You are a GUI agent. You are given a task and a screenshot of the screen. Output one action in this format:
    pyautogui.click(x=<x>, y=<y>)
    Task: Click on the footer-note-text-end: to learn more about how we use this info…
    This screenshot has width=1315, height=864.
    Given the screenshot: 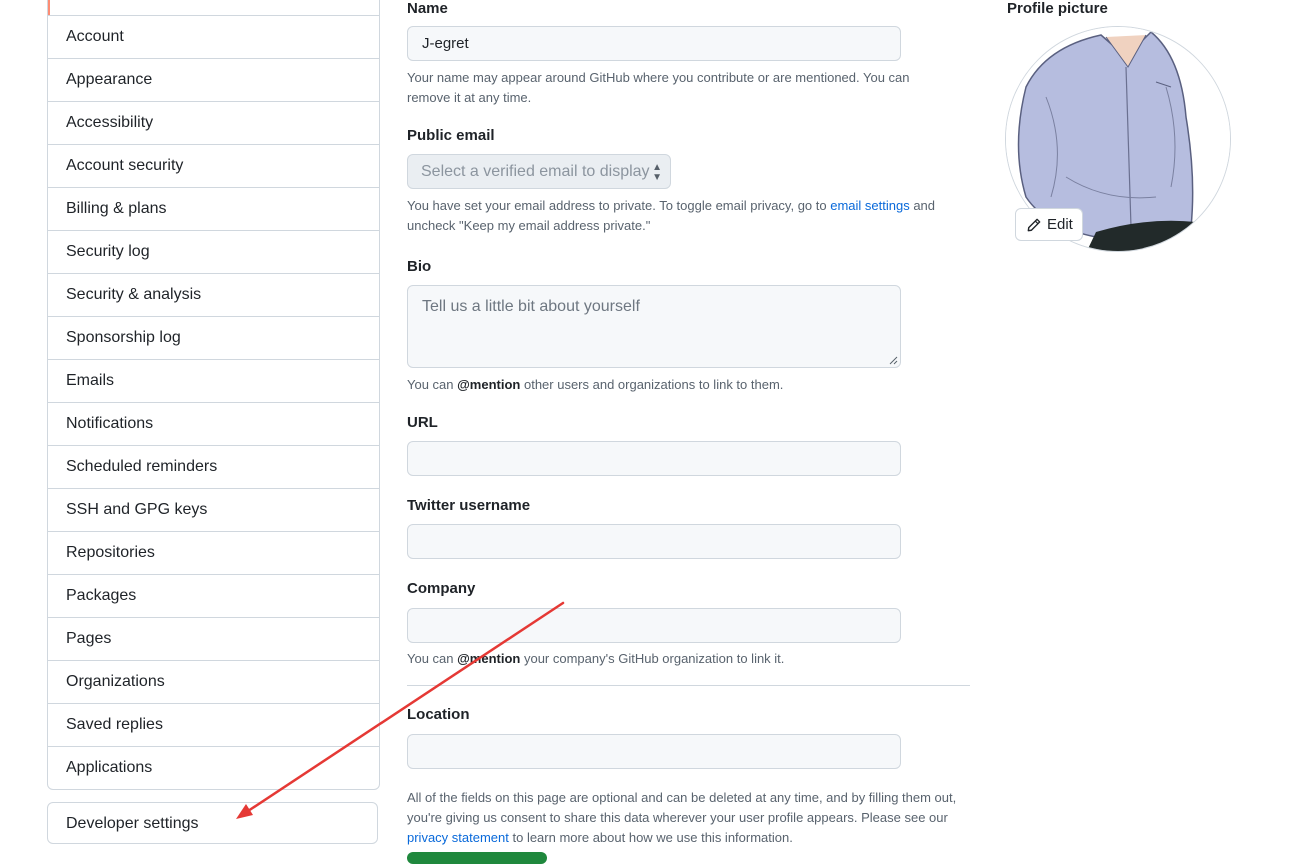 What is the action you would take?
    pyautogui.click(x=650, y=837)
    